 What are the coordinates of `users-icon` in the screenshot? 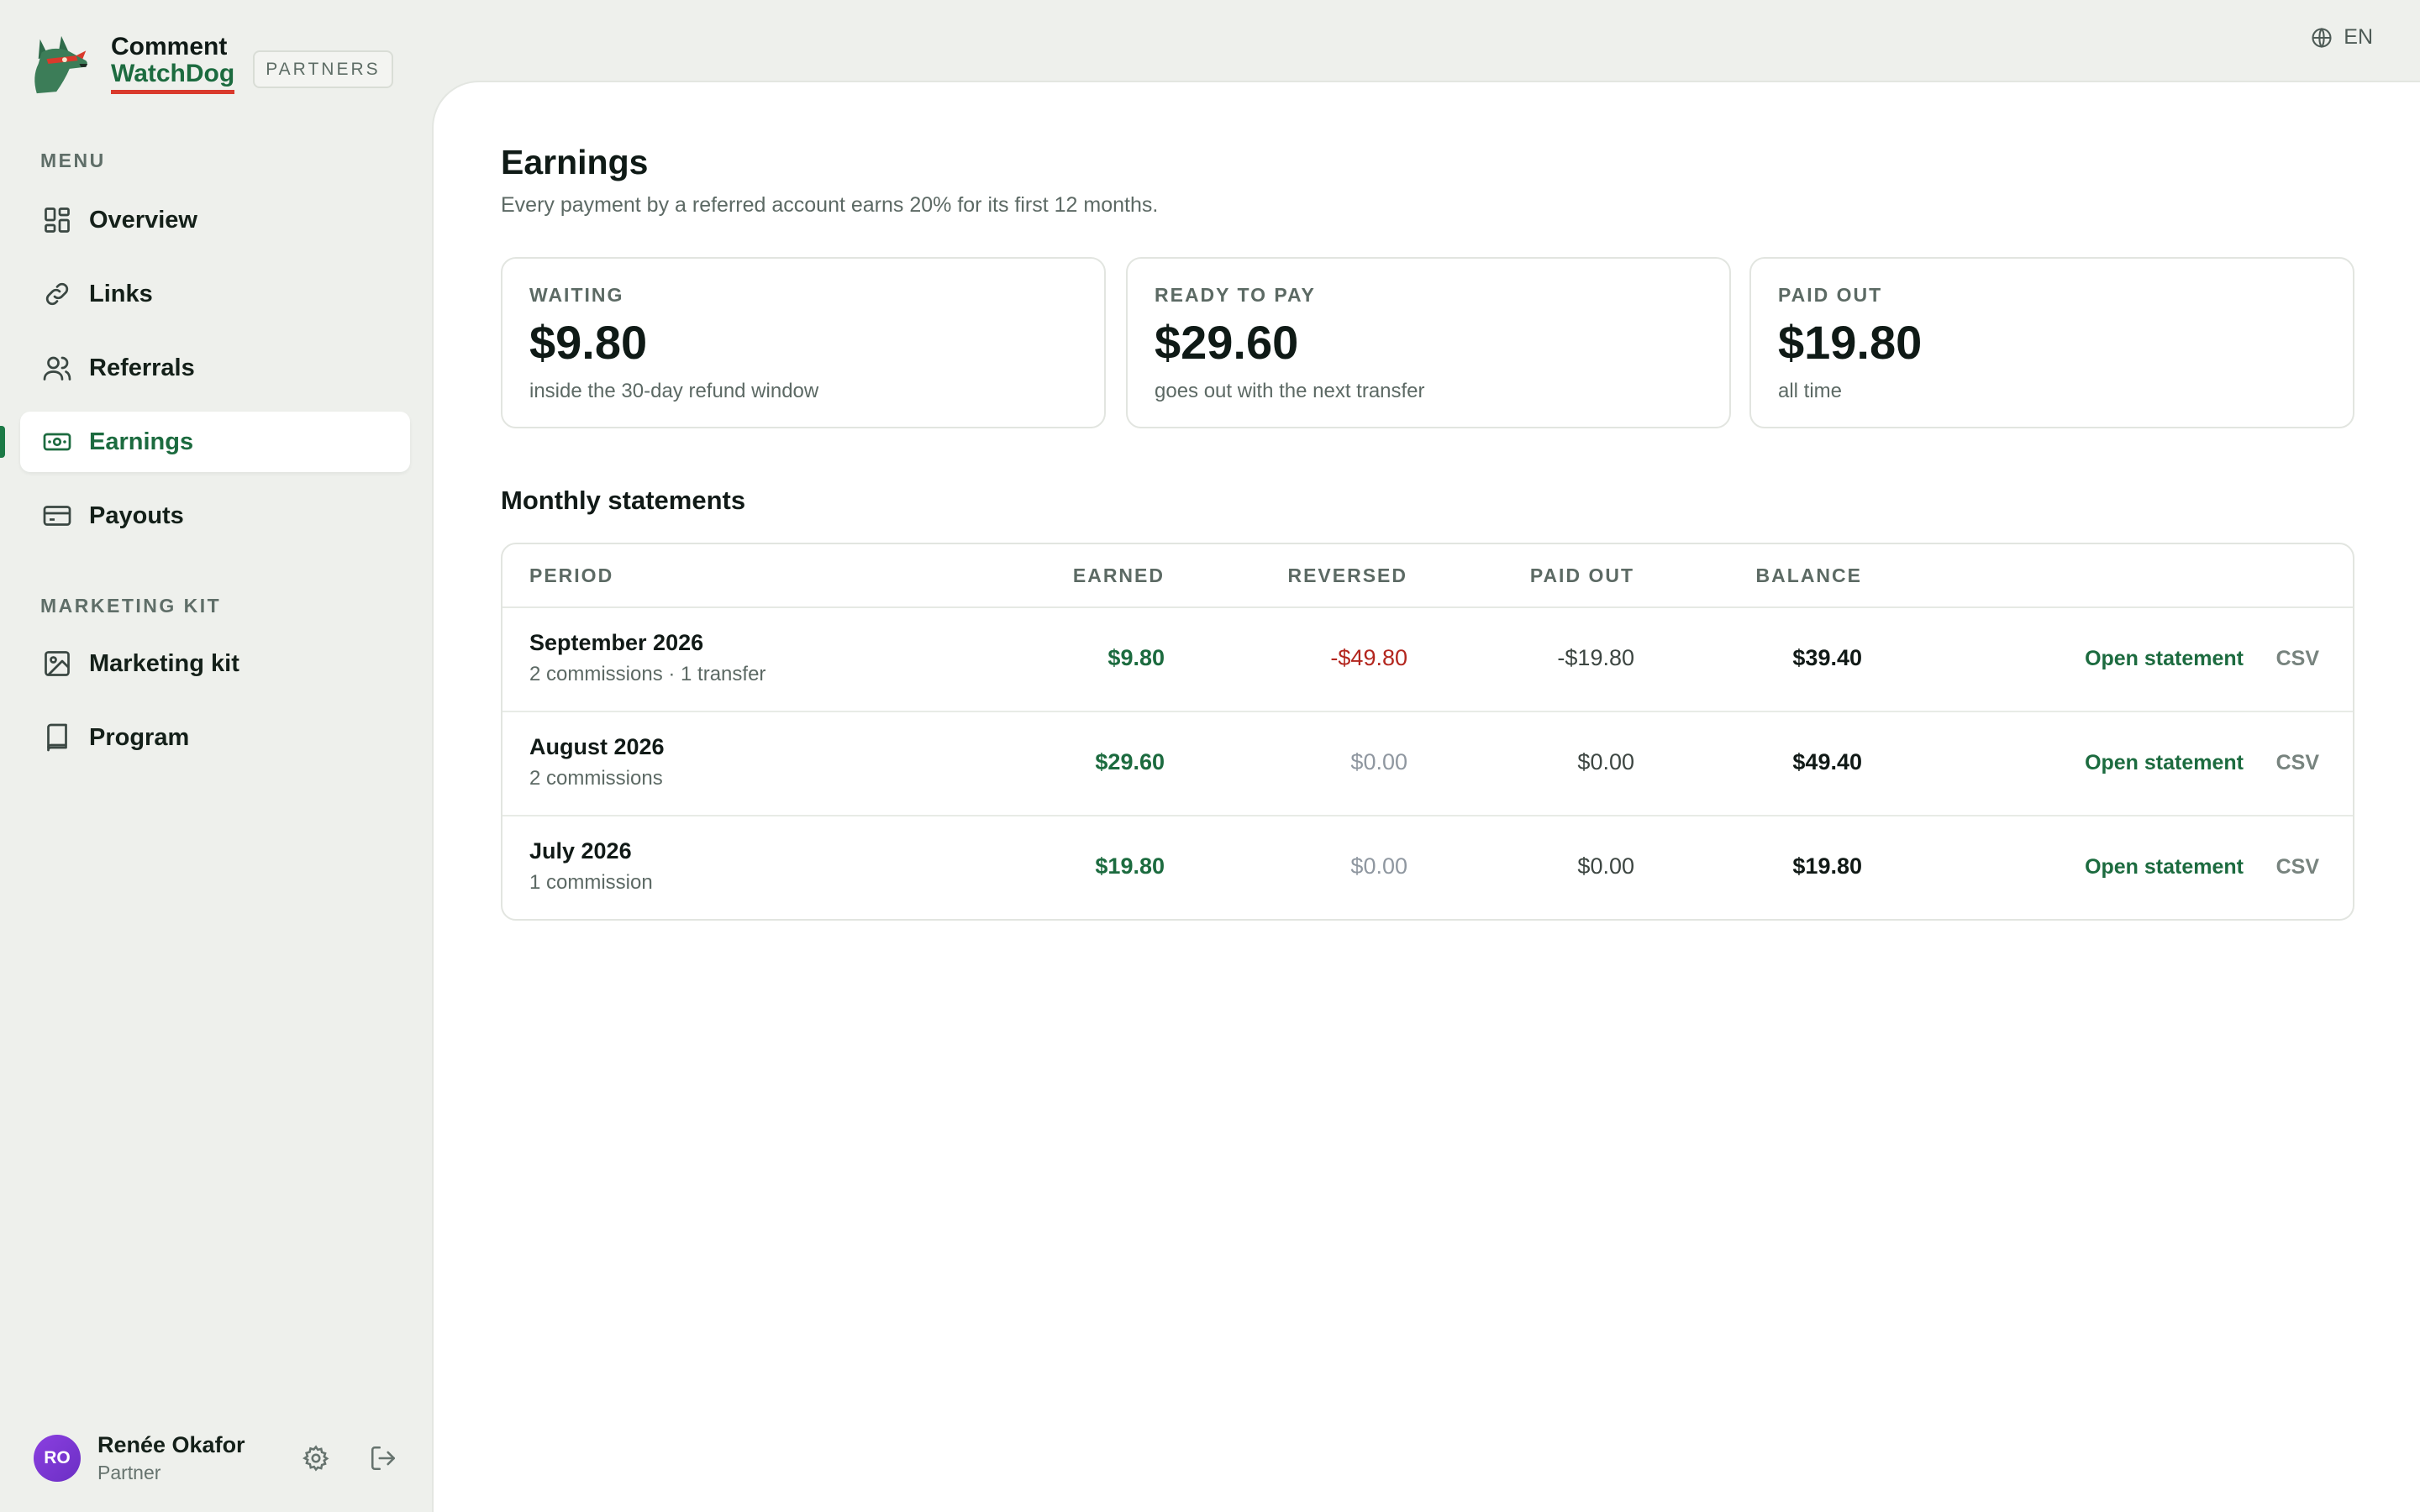 It's located at (57, 368).